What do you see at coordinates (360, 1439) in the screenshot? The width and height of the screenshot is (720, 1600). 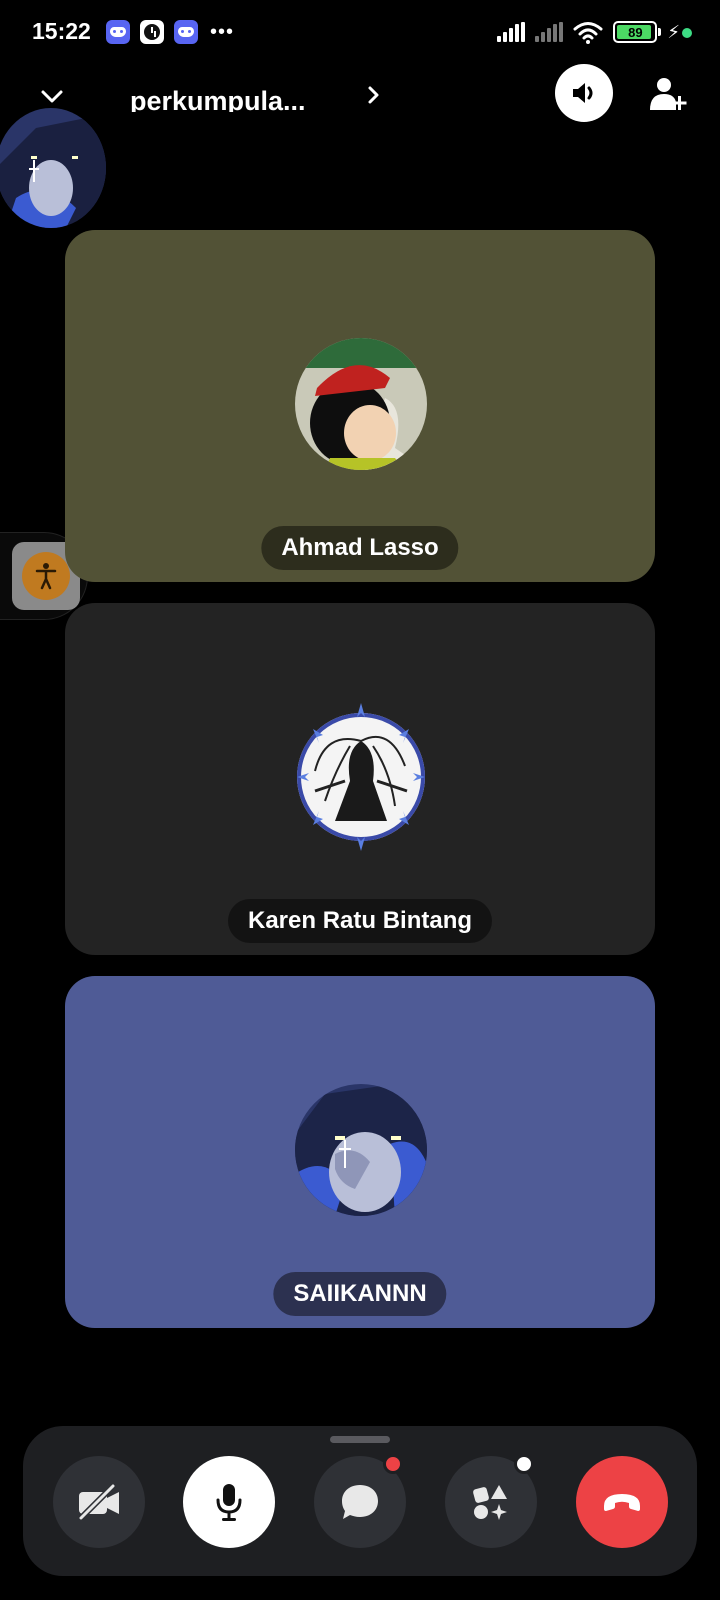 I see `drag-handle` at bounding box center [360, 1439].